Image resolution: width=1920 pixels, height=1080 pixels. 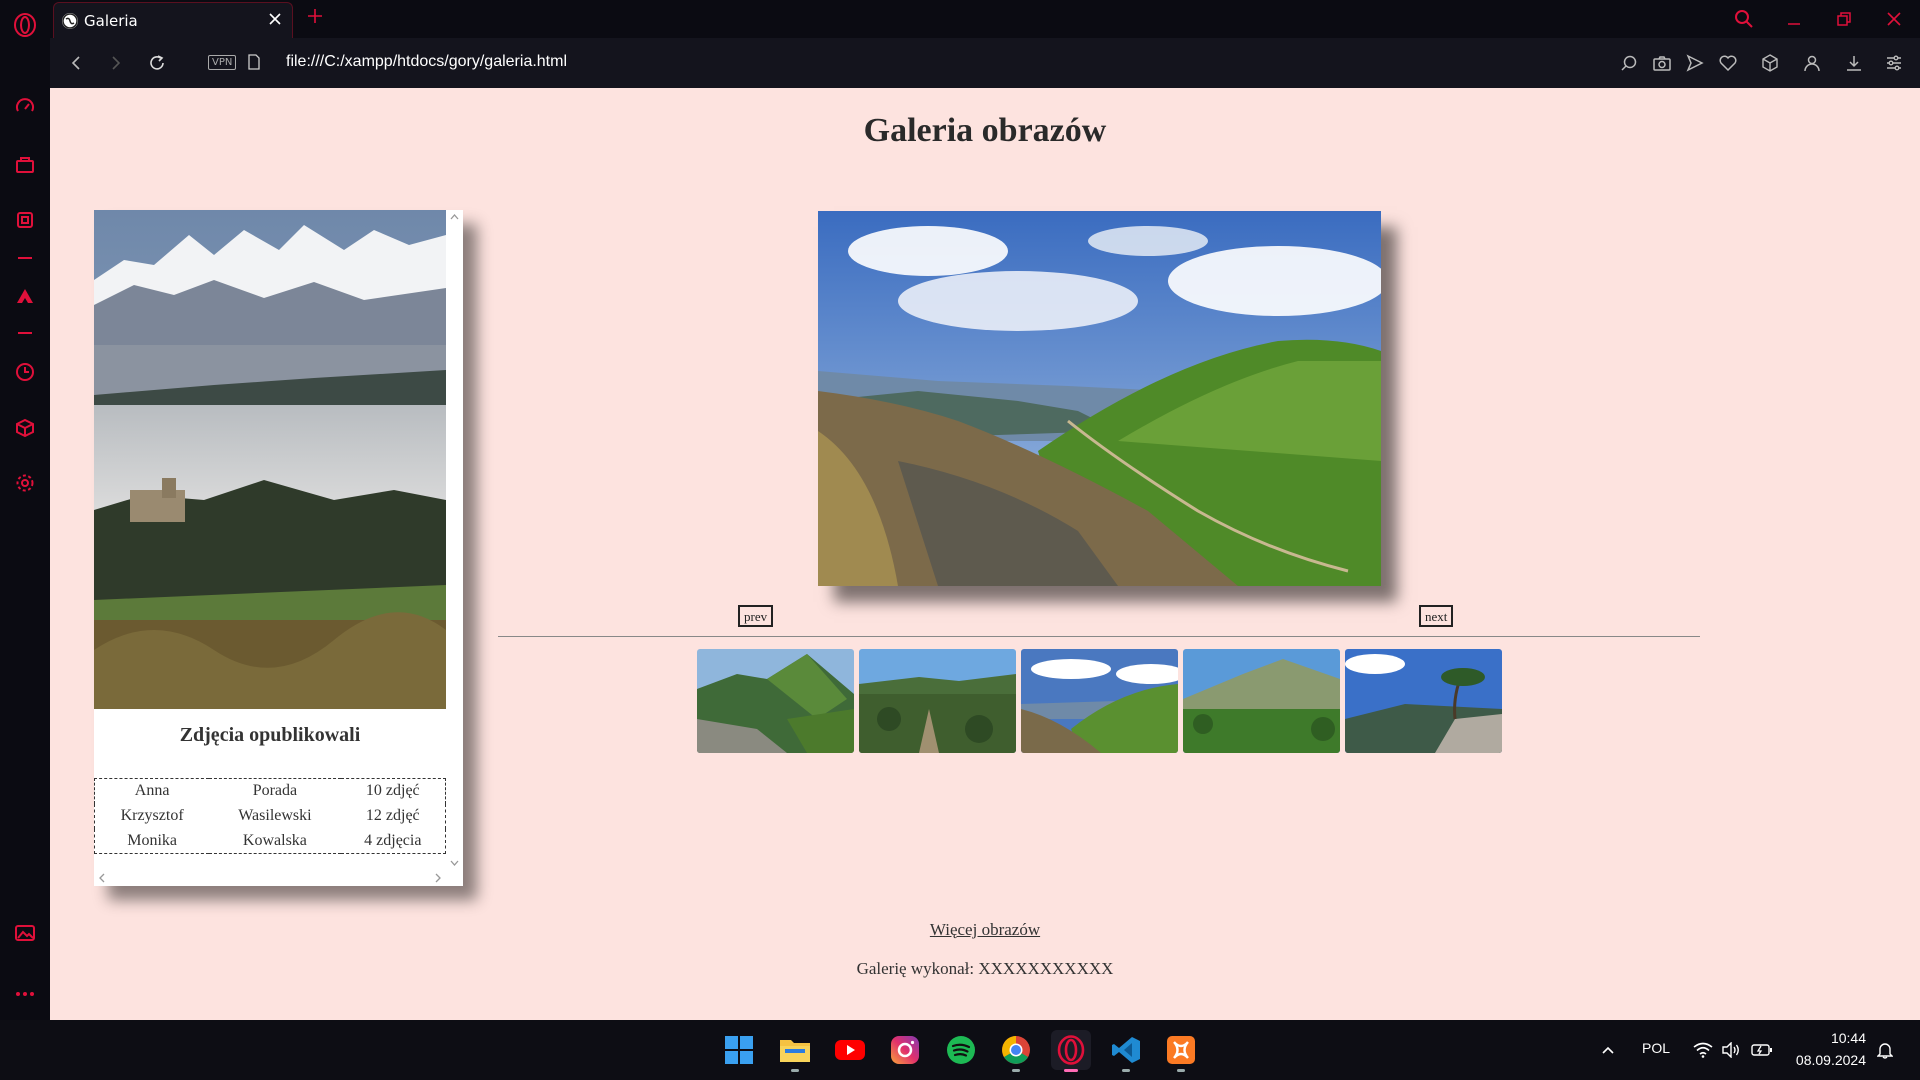 What do you see at coordinates (905, 1050) in the screenshot?
I see `instagram-icon` at bounding box center [905, 1050].